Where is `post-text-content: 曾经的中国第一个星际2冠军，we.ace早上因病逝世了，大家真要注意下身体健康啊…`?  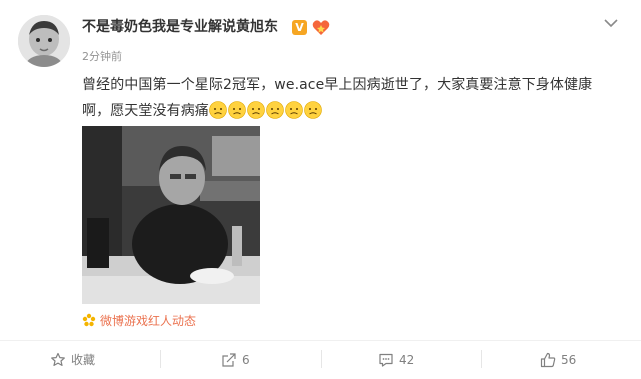
post-text-content: 曾经的中国第一个星际2冠军，we.ace早上因病逝世了，大家真要注意下身体健康啊… is located at coordinates (337, 98).